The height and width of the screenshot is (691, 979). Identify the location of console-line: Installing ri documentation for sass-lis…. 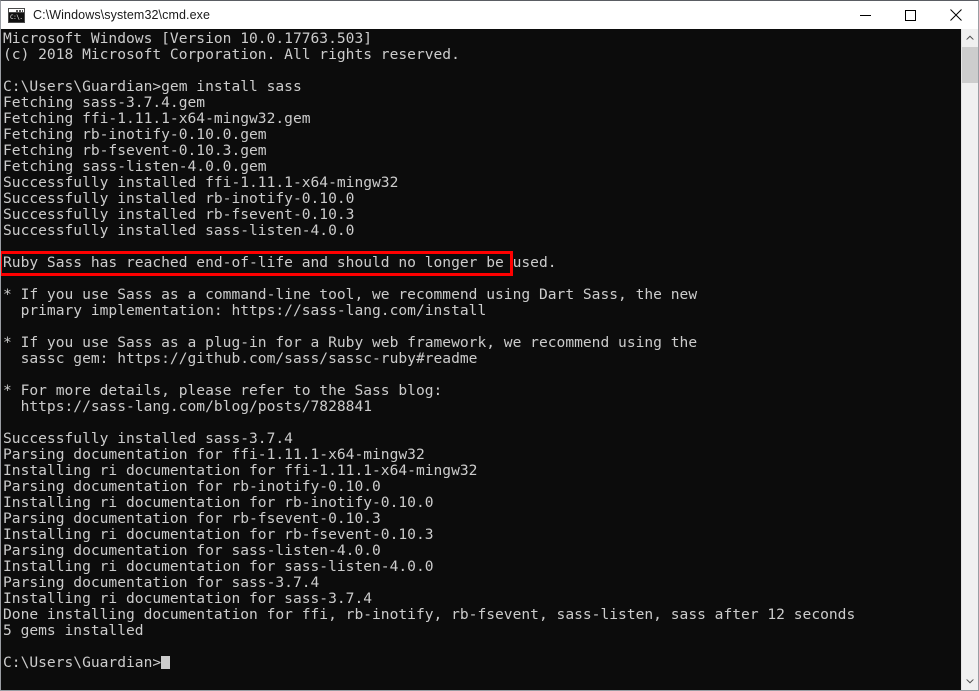
(218, 566).